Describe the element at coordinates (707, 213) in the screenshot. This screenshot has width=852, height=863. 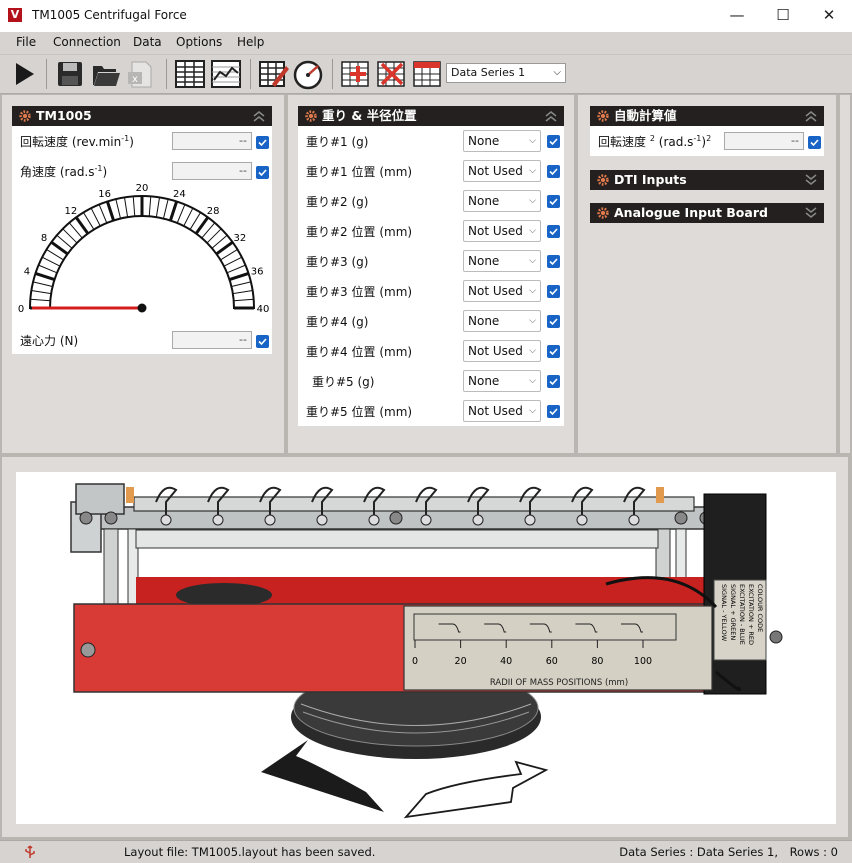
I see `analogue-input-panel-header: Analogue Input Board` at that location.